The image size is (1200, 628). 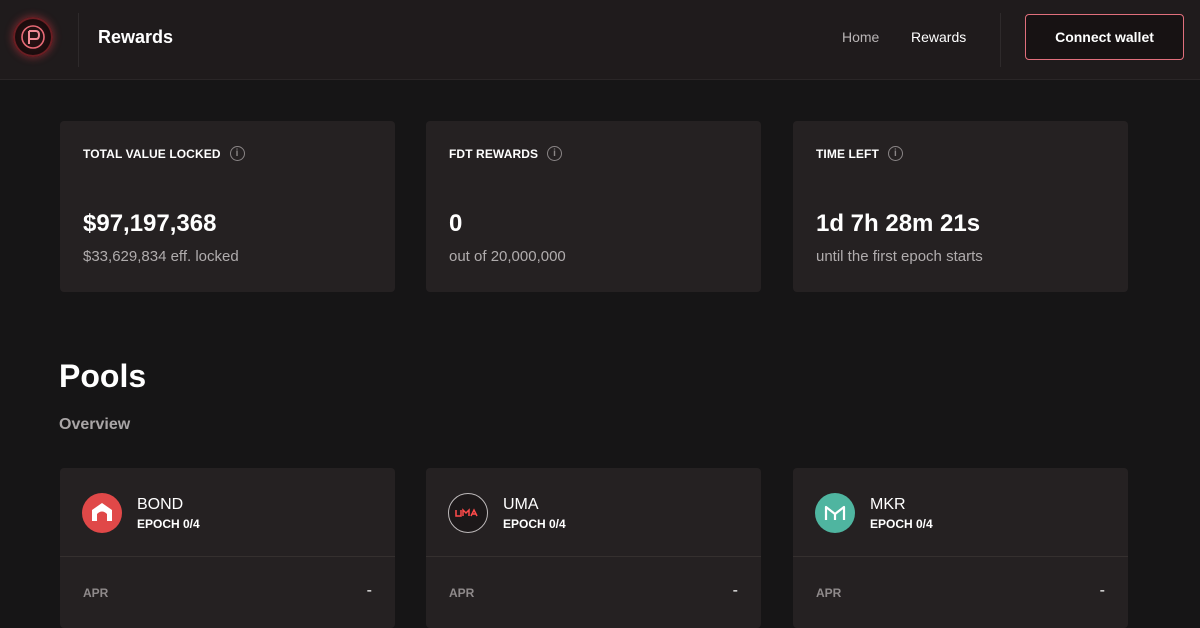 What do you see at coordinates (860, 37) in the screenshot?
I see `nav-home-link: Home` at bounding box center [860, 37].